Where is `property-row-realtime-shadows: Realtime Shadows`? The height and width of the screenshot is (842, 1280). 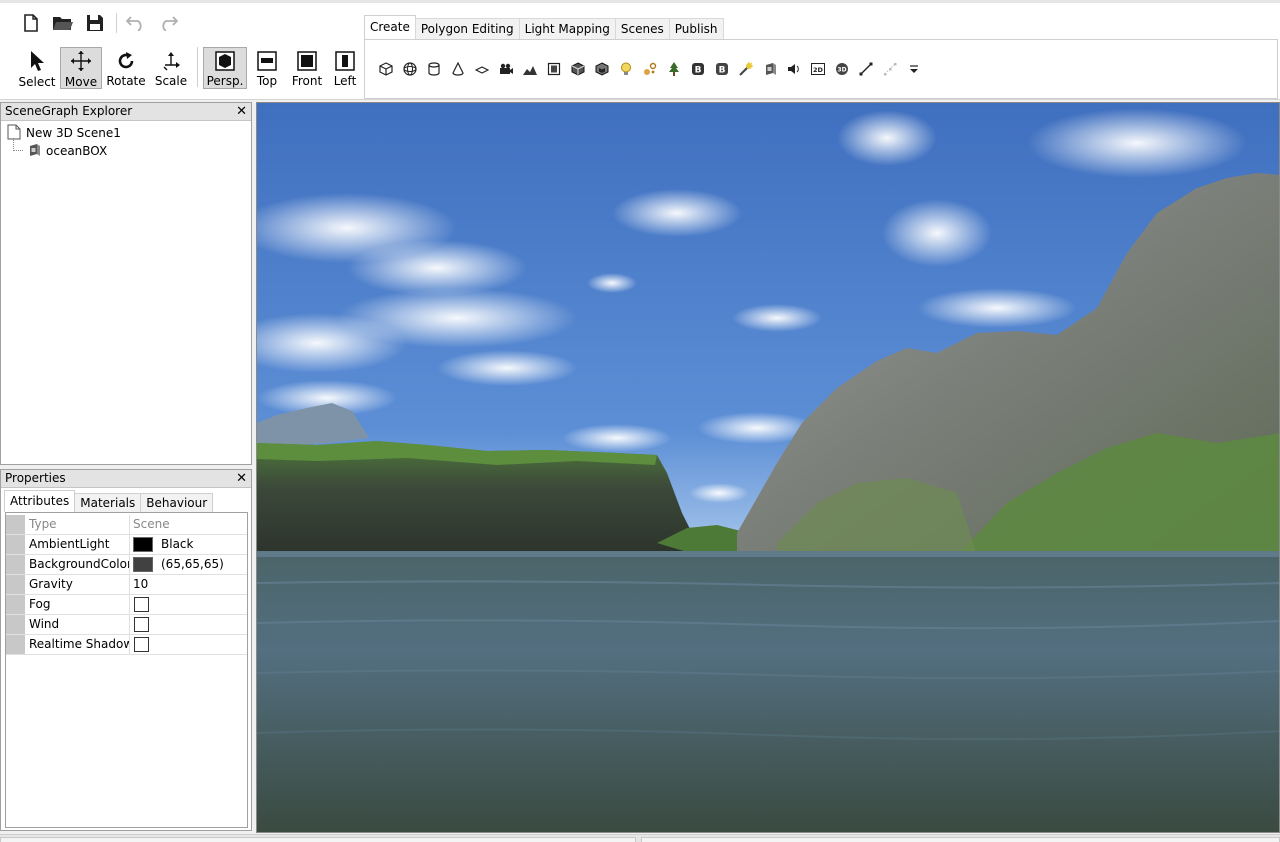
property-row-realtime-shadows: Realtime Shadows is located at coordinates (126, 645).